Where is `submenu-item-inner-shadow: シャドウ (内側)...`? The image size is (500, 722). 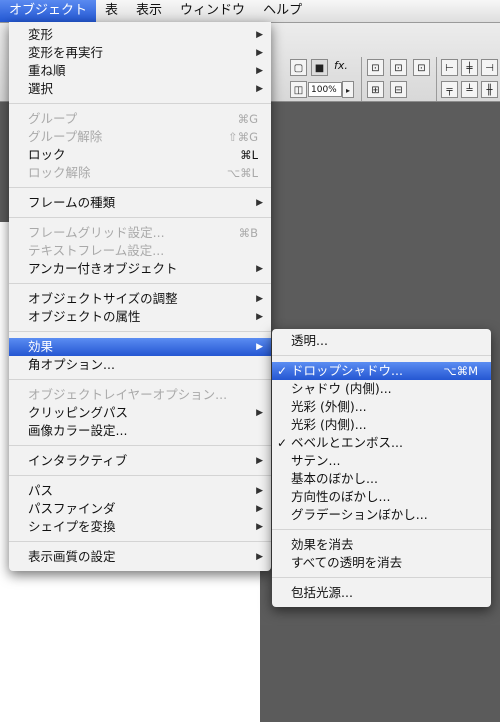 submenu-item-inner-shadow: シャドウ (内側)... is located at coordinates (381, 389).